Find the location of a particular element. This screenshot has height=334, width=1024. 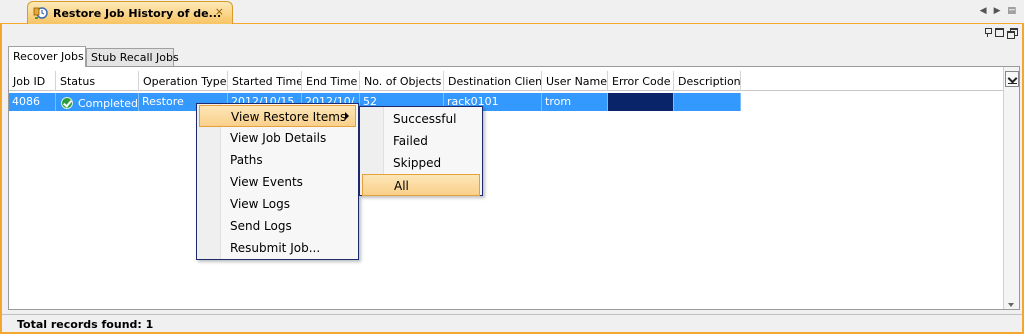

menu-item-view-restore-items: View Restore Items is located at coordinates (277, 116).